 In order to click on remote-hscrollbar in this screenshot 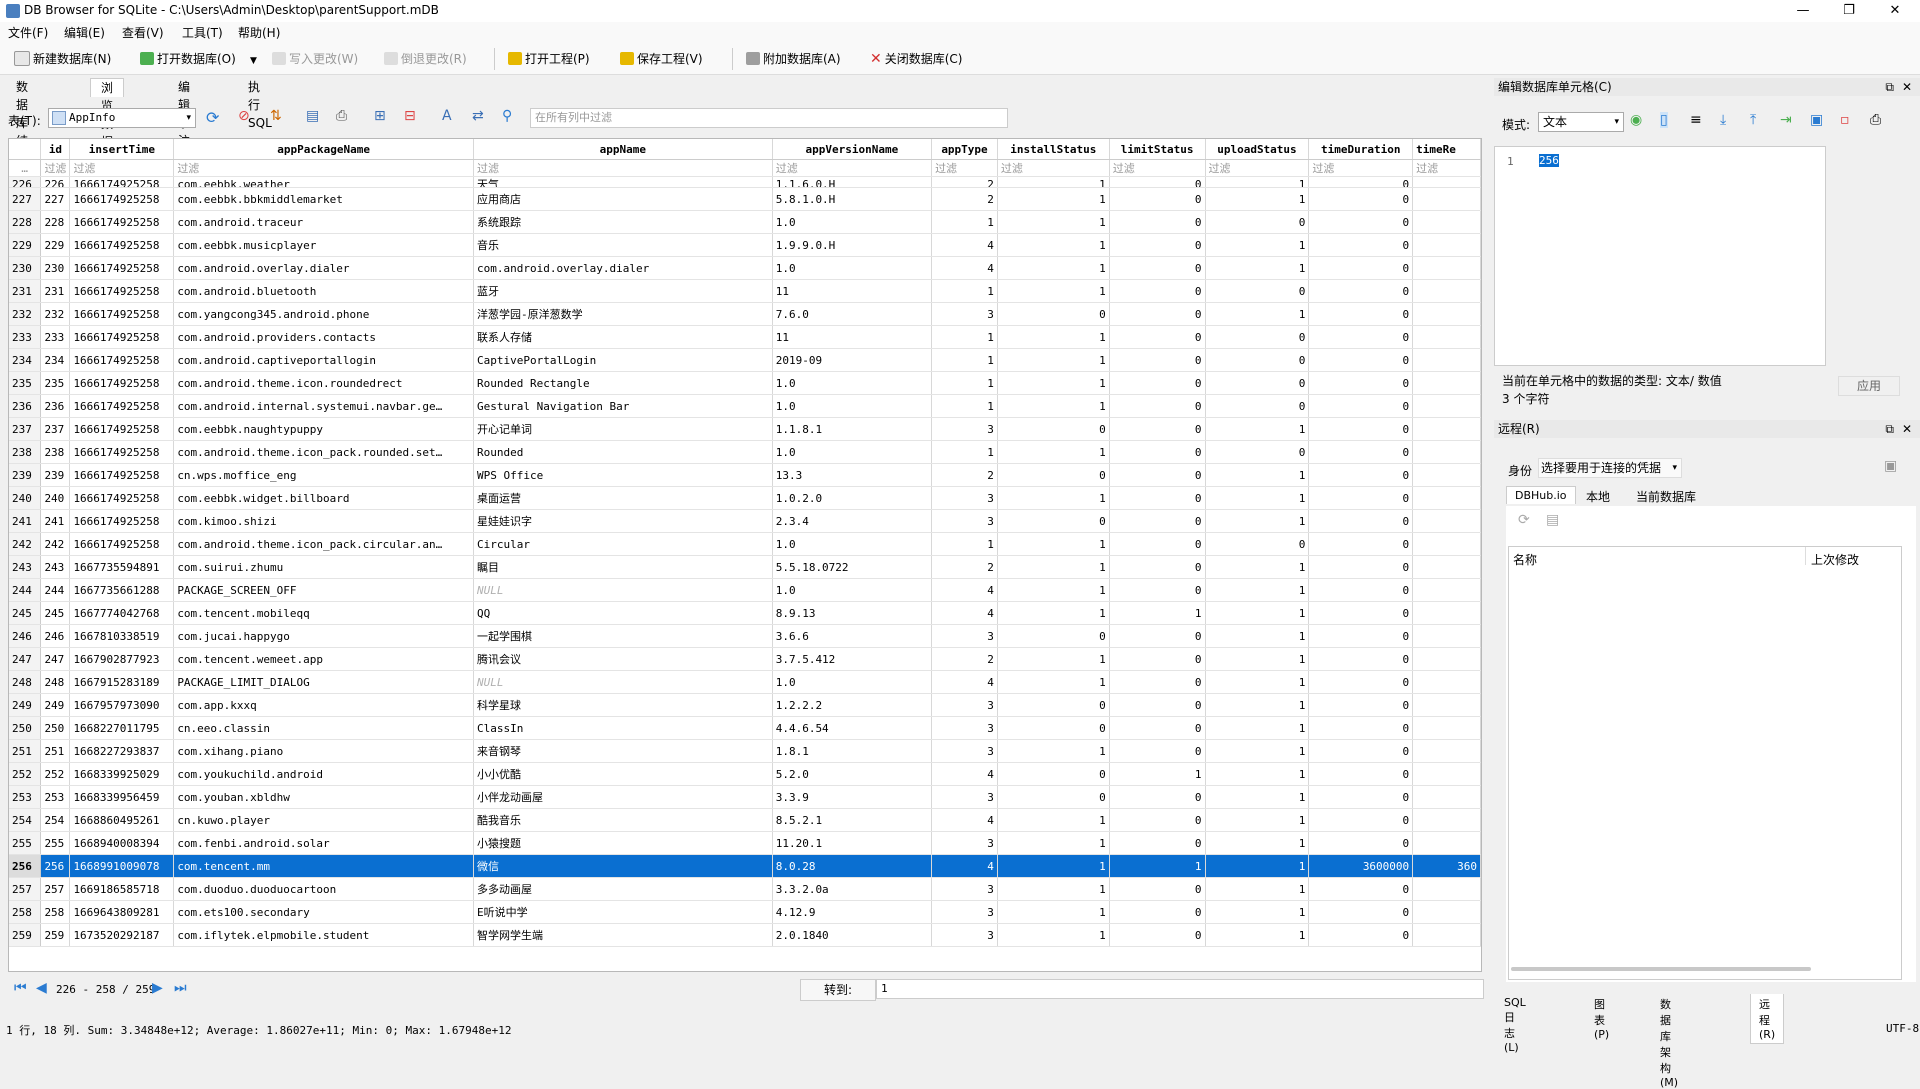, I will do `click(1661, 969)`.